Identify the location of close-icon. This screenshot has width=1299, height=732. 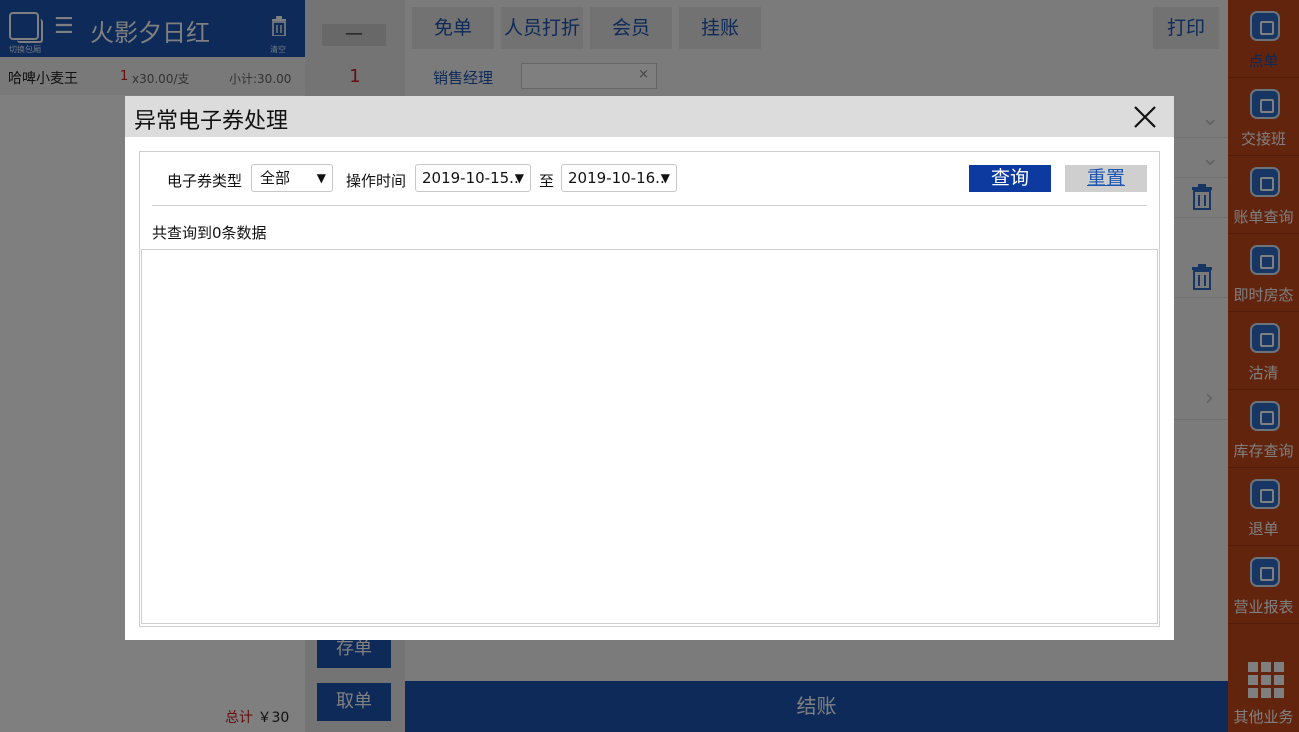
(1145, 117).